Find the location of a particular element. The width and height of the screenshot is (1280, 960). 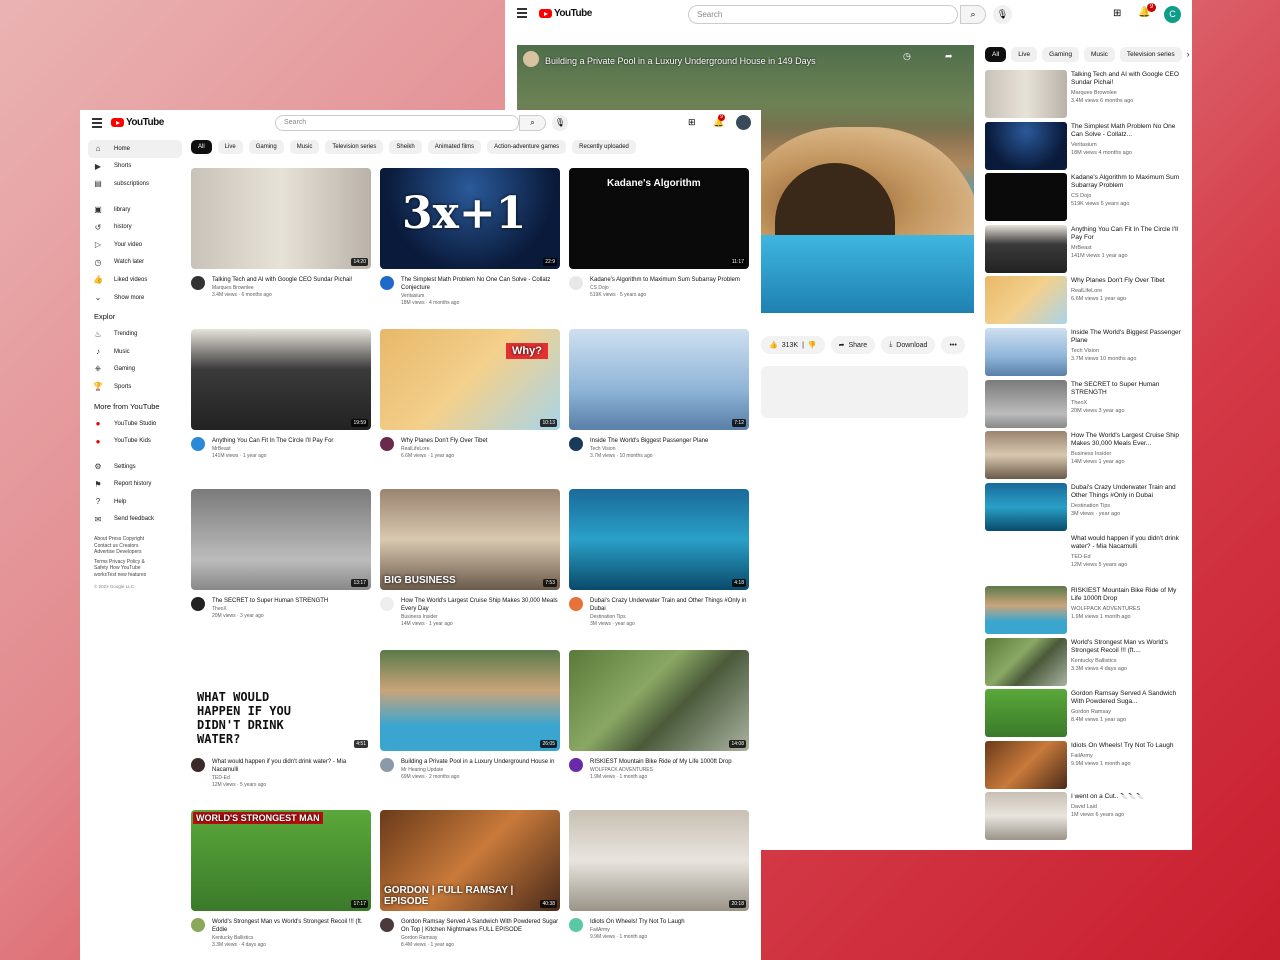

channel-name: David Laid is located at coordinates (1127, 807).